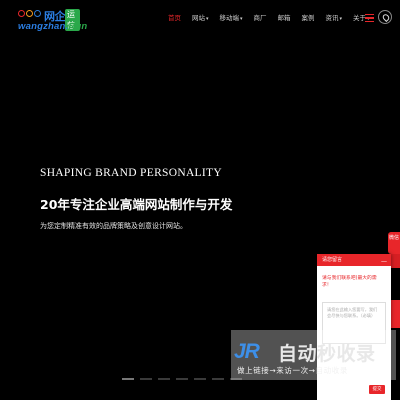  Describe the element at coordinates (231, 17) in the screenshot. I see `nav-item-mobile: 移动端▾` at that location.